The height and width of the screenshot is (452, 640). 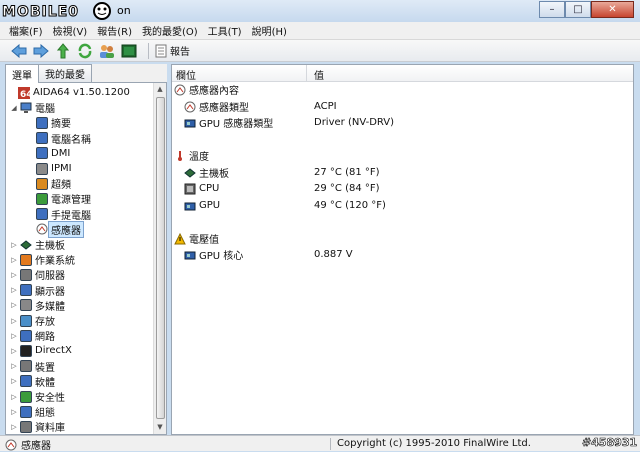 What do you see at coordinates (41, 51) in the screenshot?
I see `forward-arrow-icon` at bounding box center [41, 51].